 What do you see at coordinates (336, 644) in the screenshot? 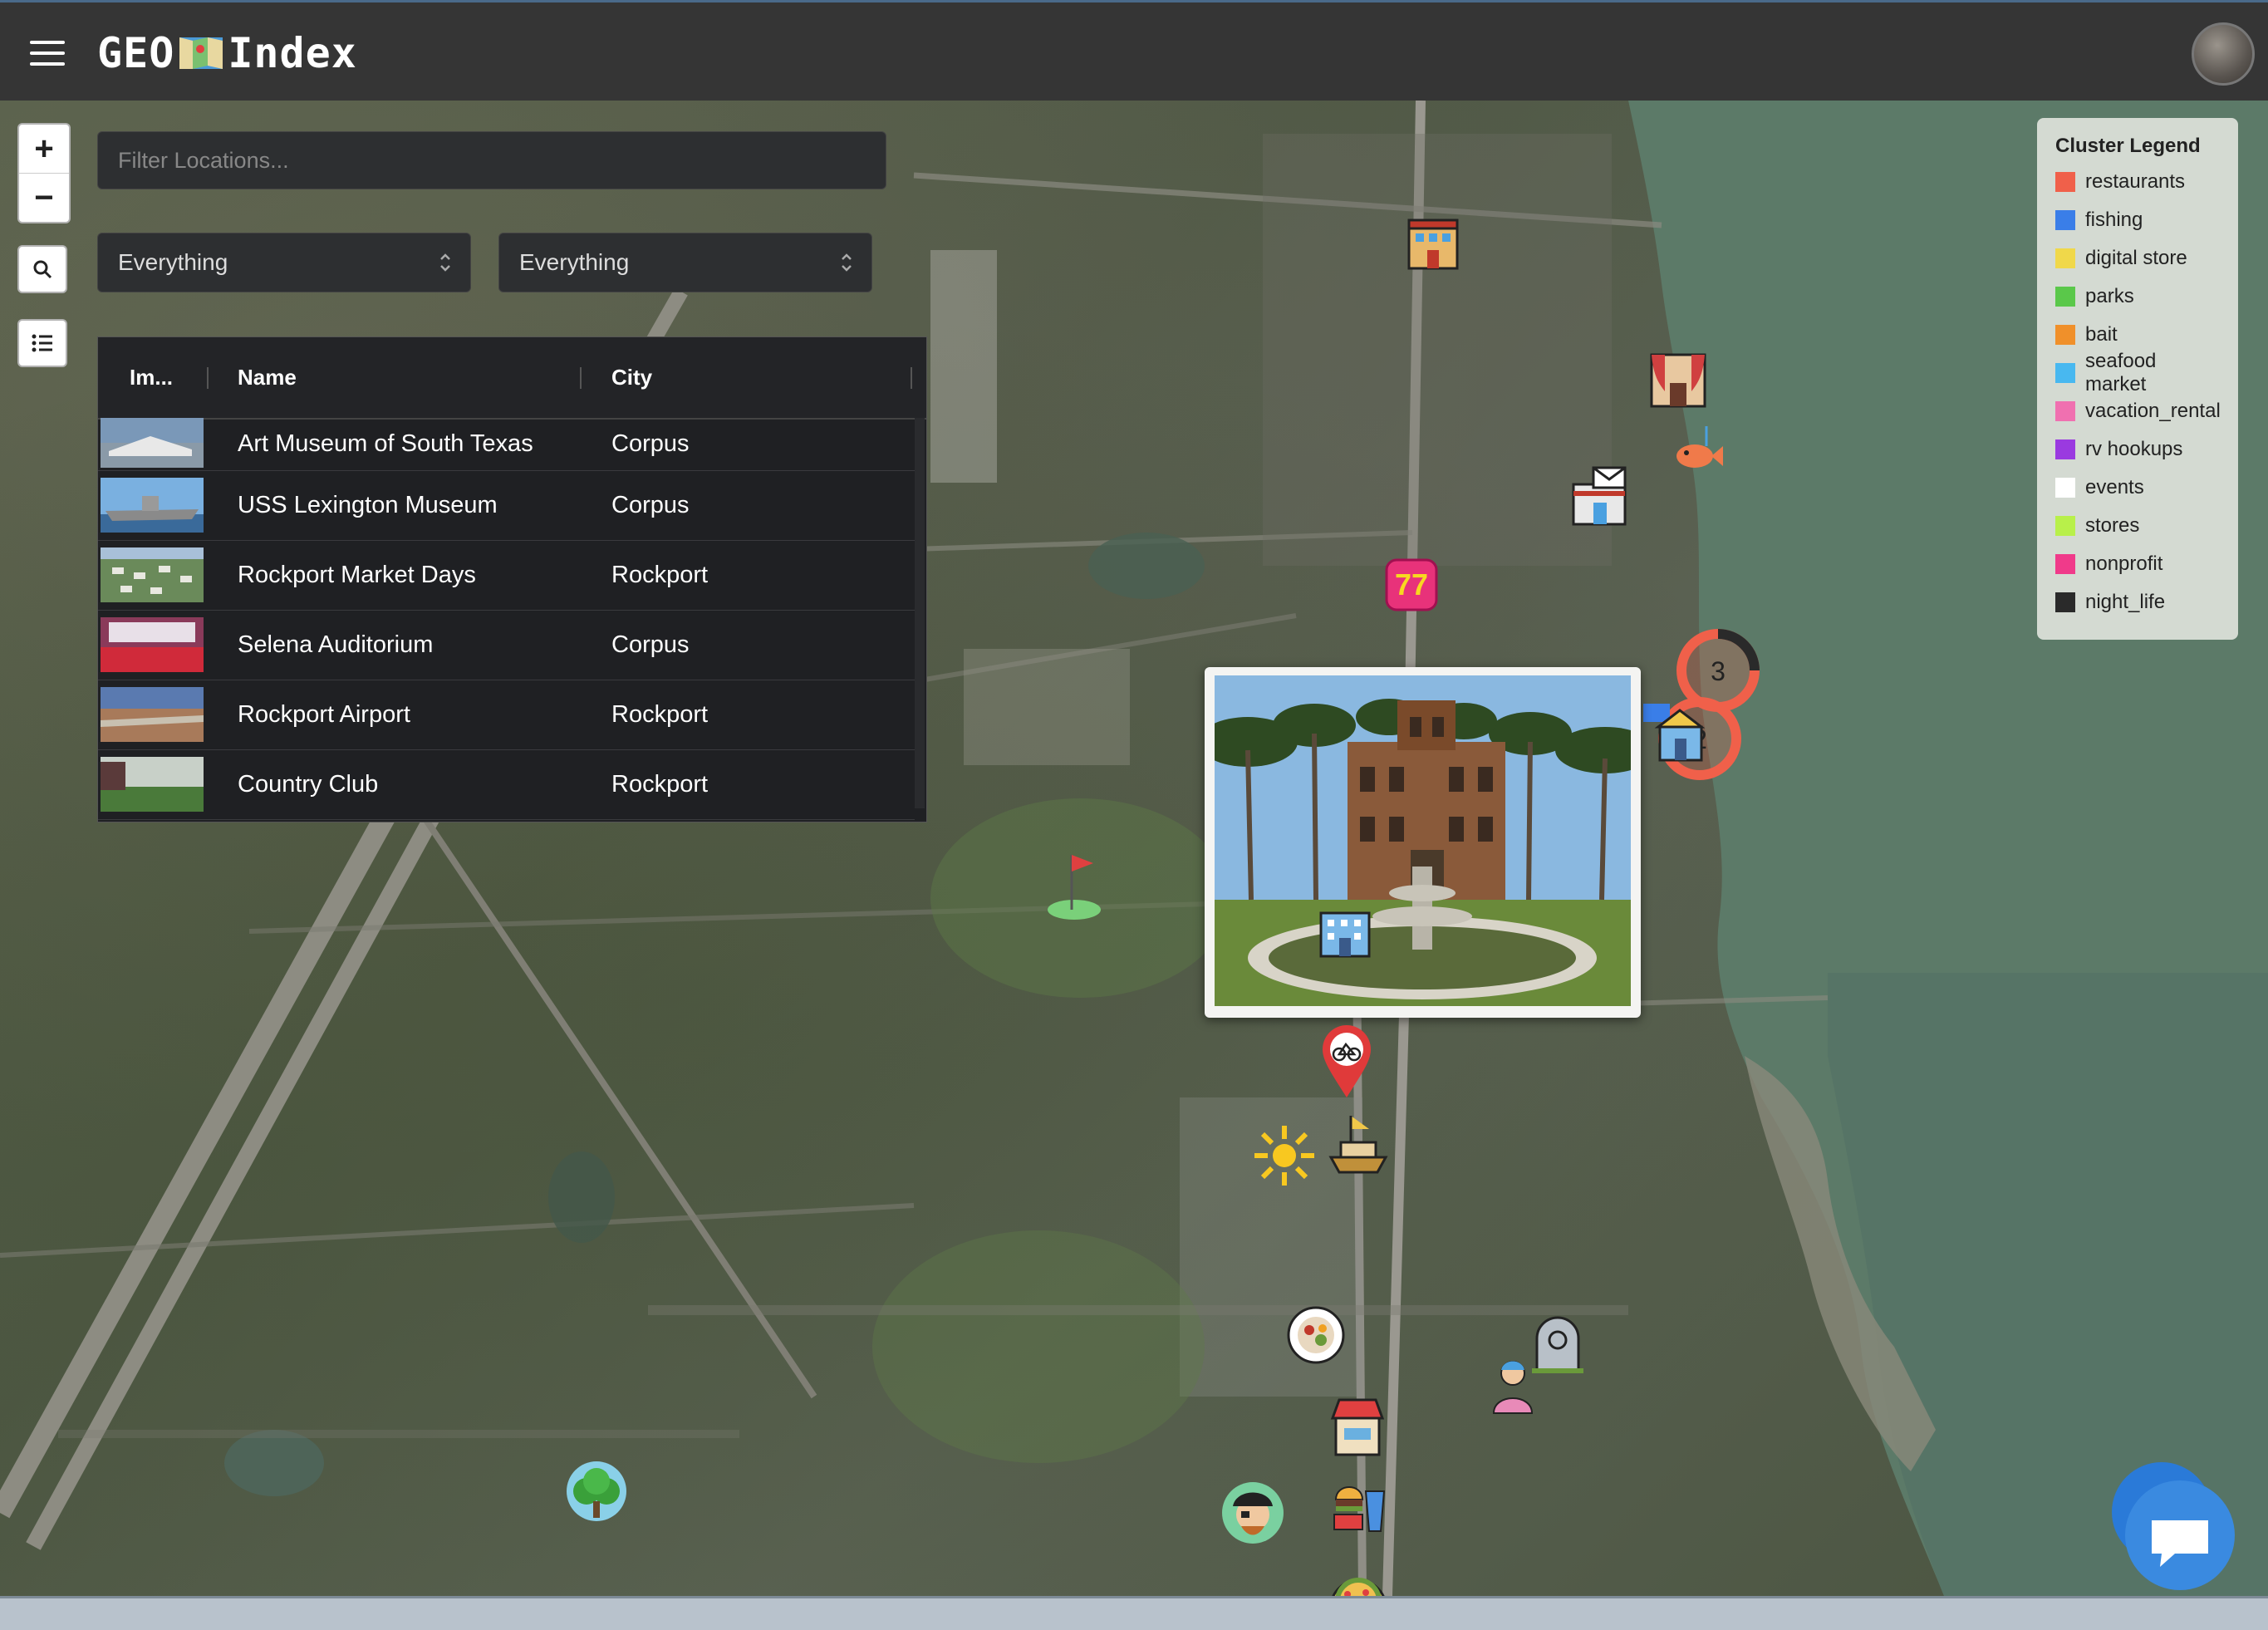
I see `location-name: Selena Auditorium` at bounding box center [336, 644].